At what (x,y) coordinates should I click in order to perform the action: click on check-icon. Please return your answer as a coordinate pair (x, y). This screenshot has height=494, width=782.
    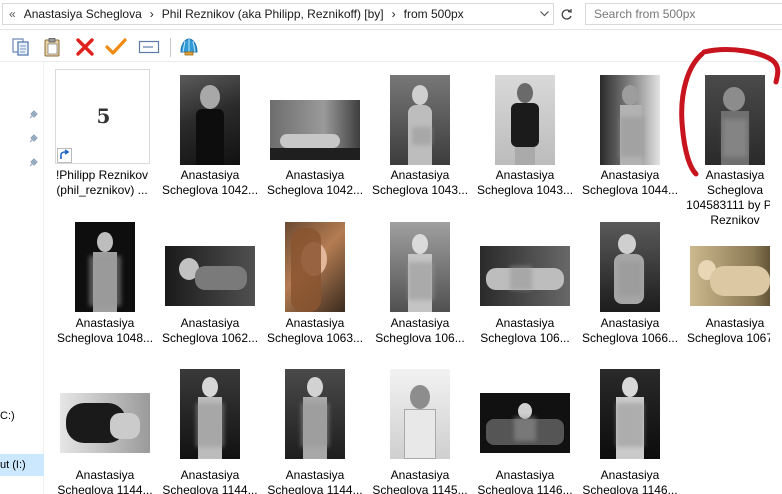
    Looking at the image, I should click on (116, 46).